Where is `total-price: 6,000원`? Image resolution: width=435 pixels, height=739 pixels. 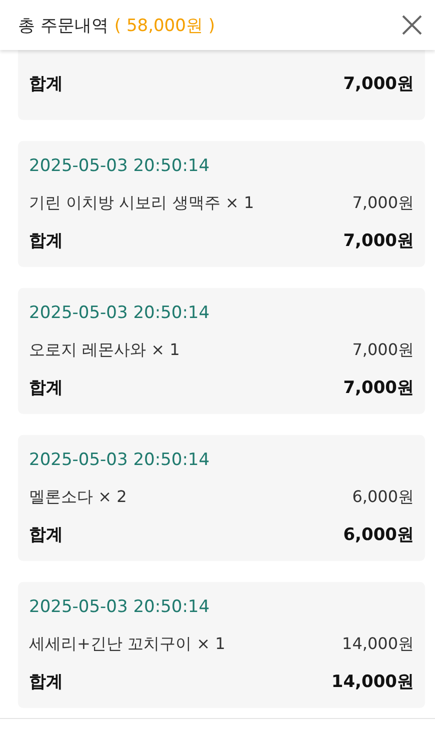 total-price: 6,000원 is located at coordinates (378, 535).